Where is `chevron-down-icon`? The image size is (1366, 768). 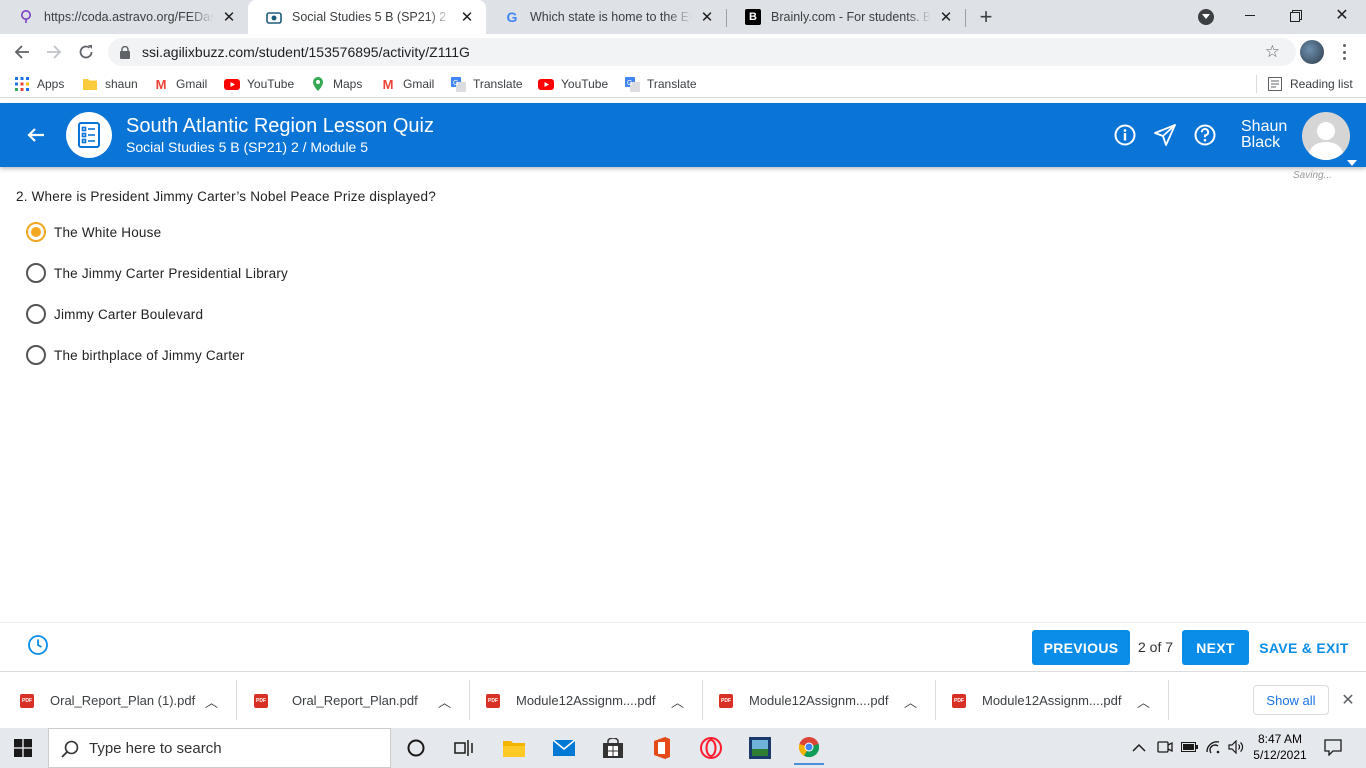 chevron-down-icon is located at coordinates (1352, 159).